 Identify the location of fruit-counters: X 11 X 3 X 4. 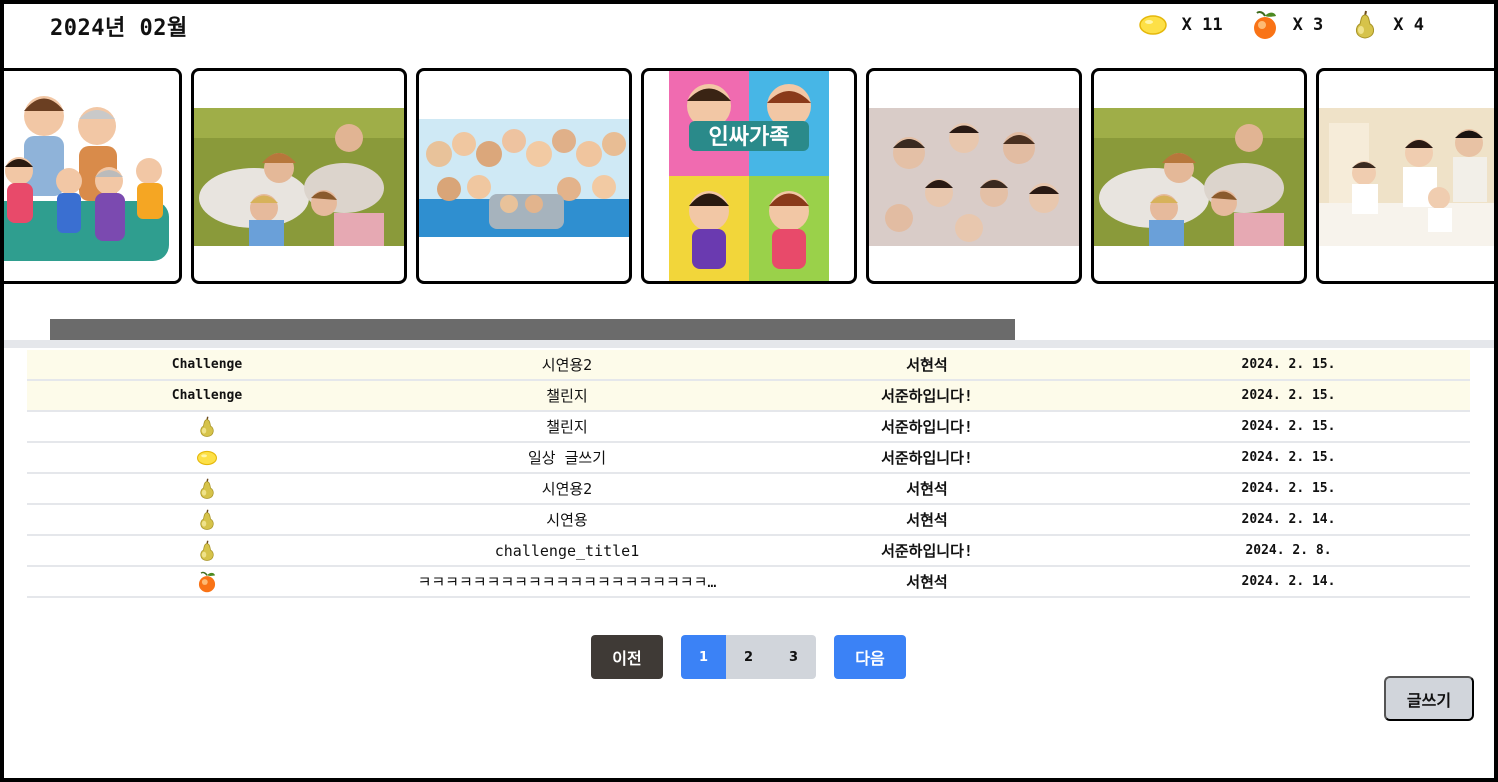
(1281, 25).